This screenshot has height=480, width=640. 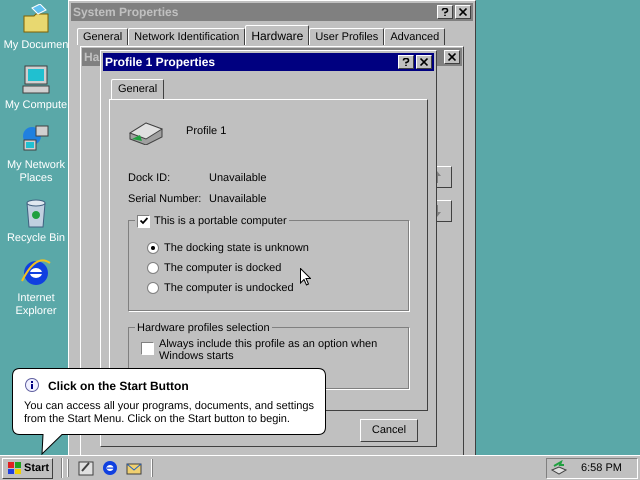 I want to click on check-icon, so click(x=144, y=221).